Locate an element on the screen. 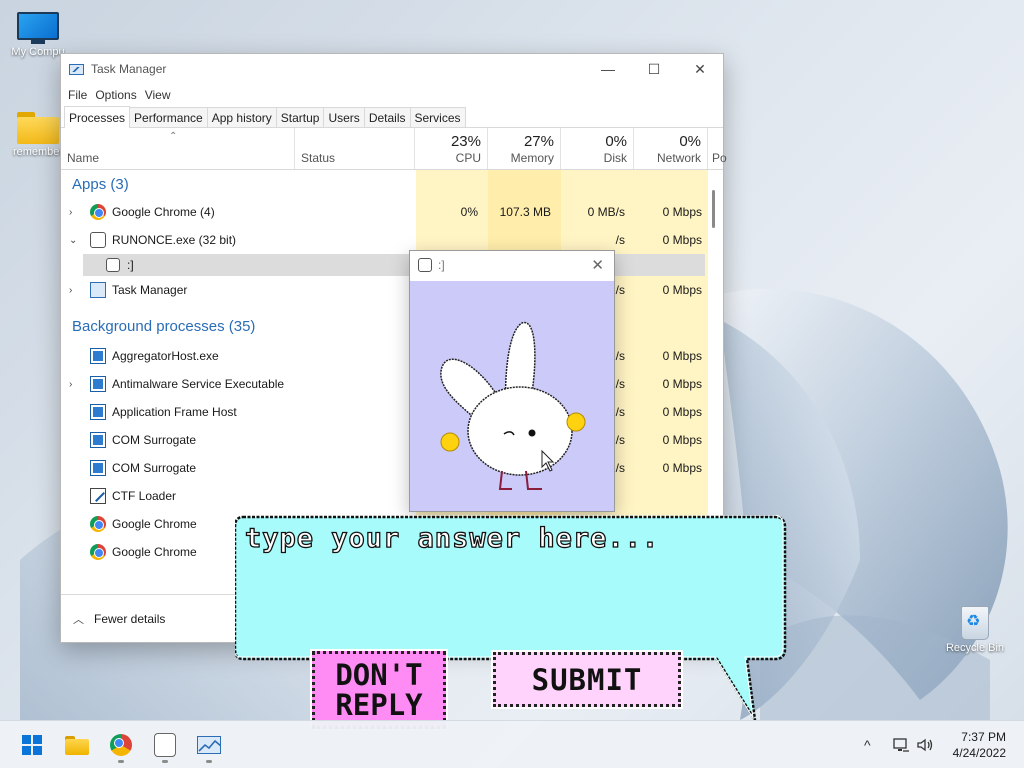 Image resolution: width=1024 pixels, height=768 pixels. process-name: Google Chrome is located at coordinates (154, 552).